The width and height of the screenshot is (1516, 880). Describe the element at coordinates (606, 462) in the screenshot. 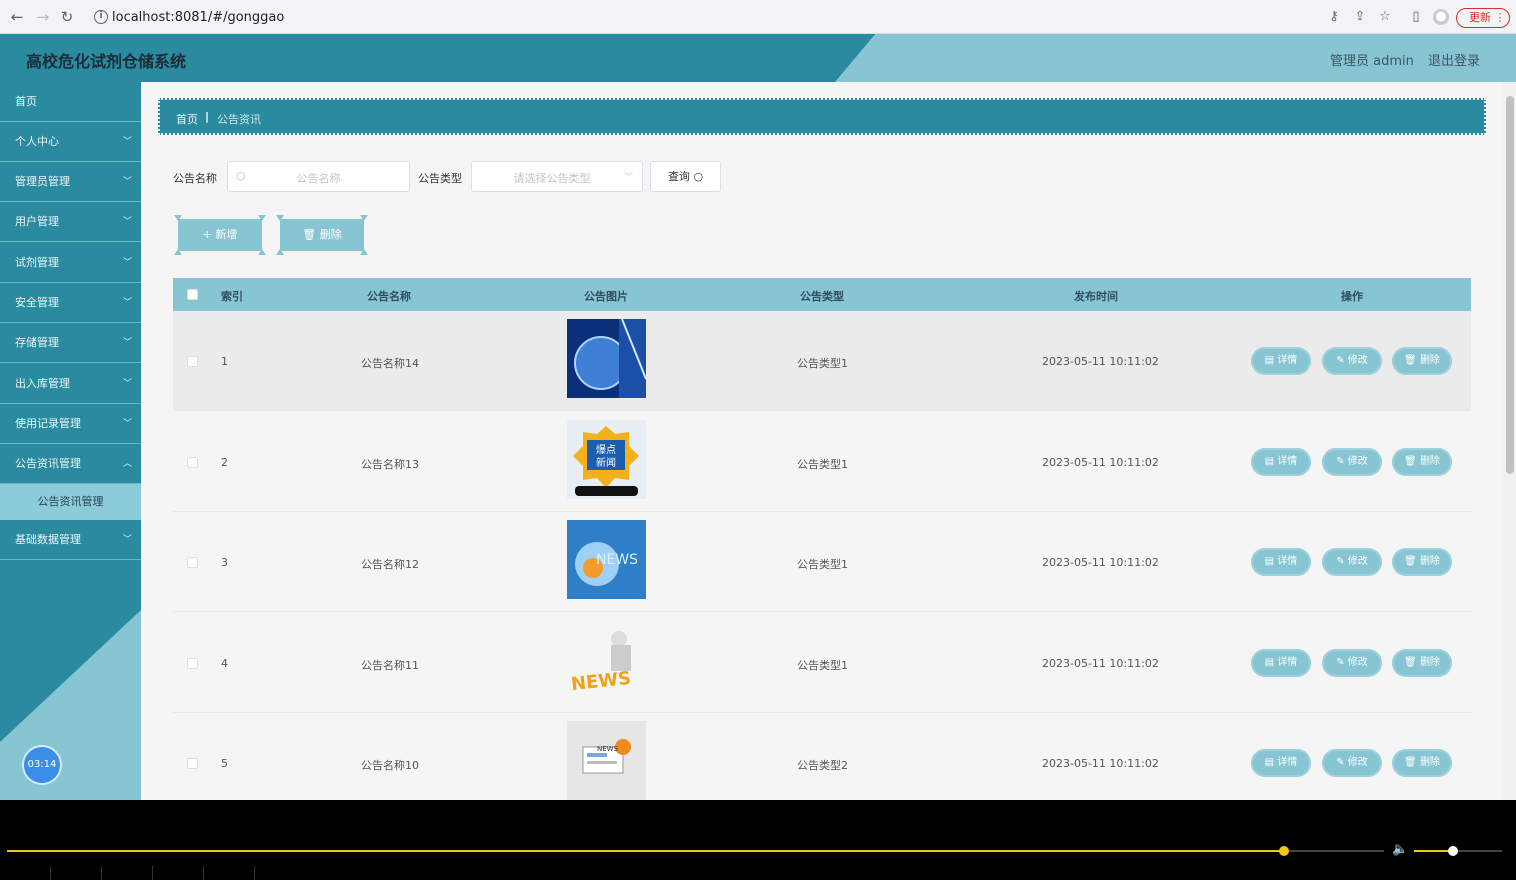

I see `svg-text: 新闻` at that location.